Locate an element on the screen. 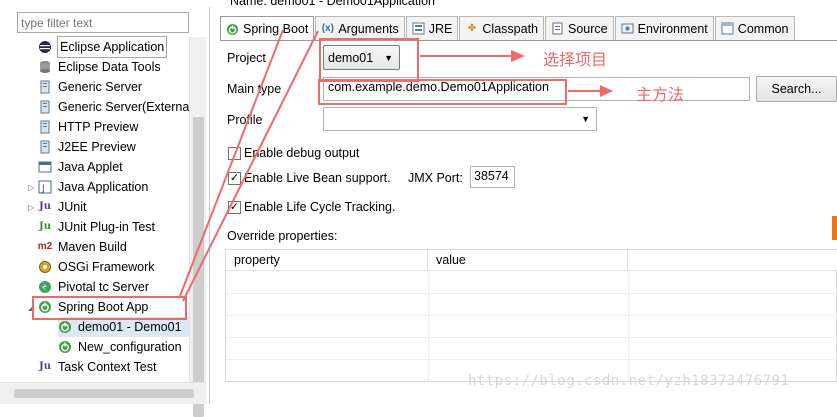 The width and height of the screenshot is (837, 417). tree-item-label: Task Context Test is located at coordinates (107, 367).